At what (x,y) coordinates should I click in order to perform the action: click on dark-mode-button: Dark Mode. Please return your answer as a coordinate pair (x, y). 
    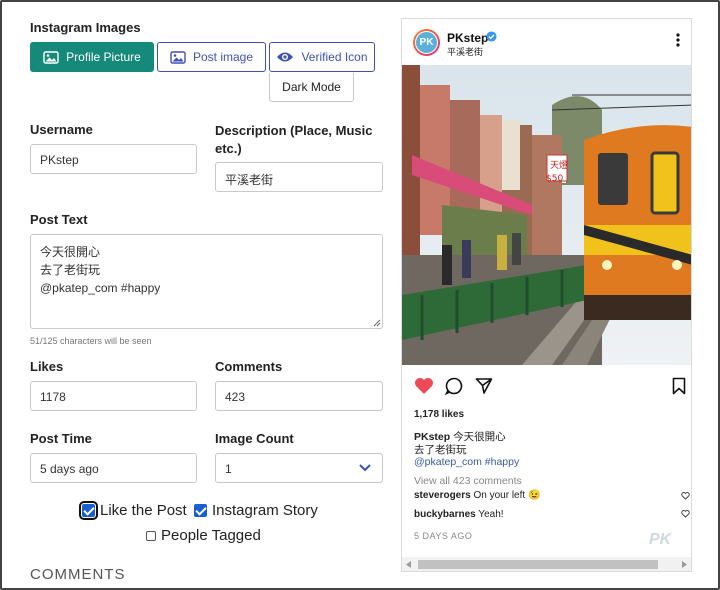
    Looking at the image, I should click on (311, 87).